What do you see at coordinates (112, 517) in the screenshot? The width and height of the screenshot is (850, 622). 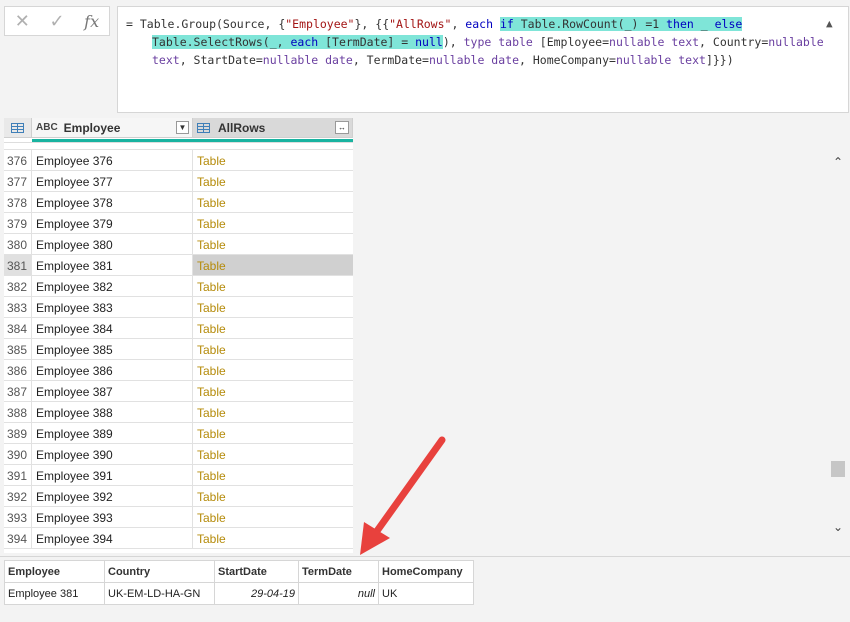 I see `employee-cell: Employee 393` at bounding box center [112, 517].